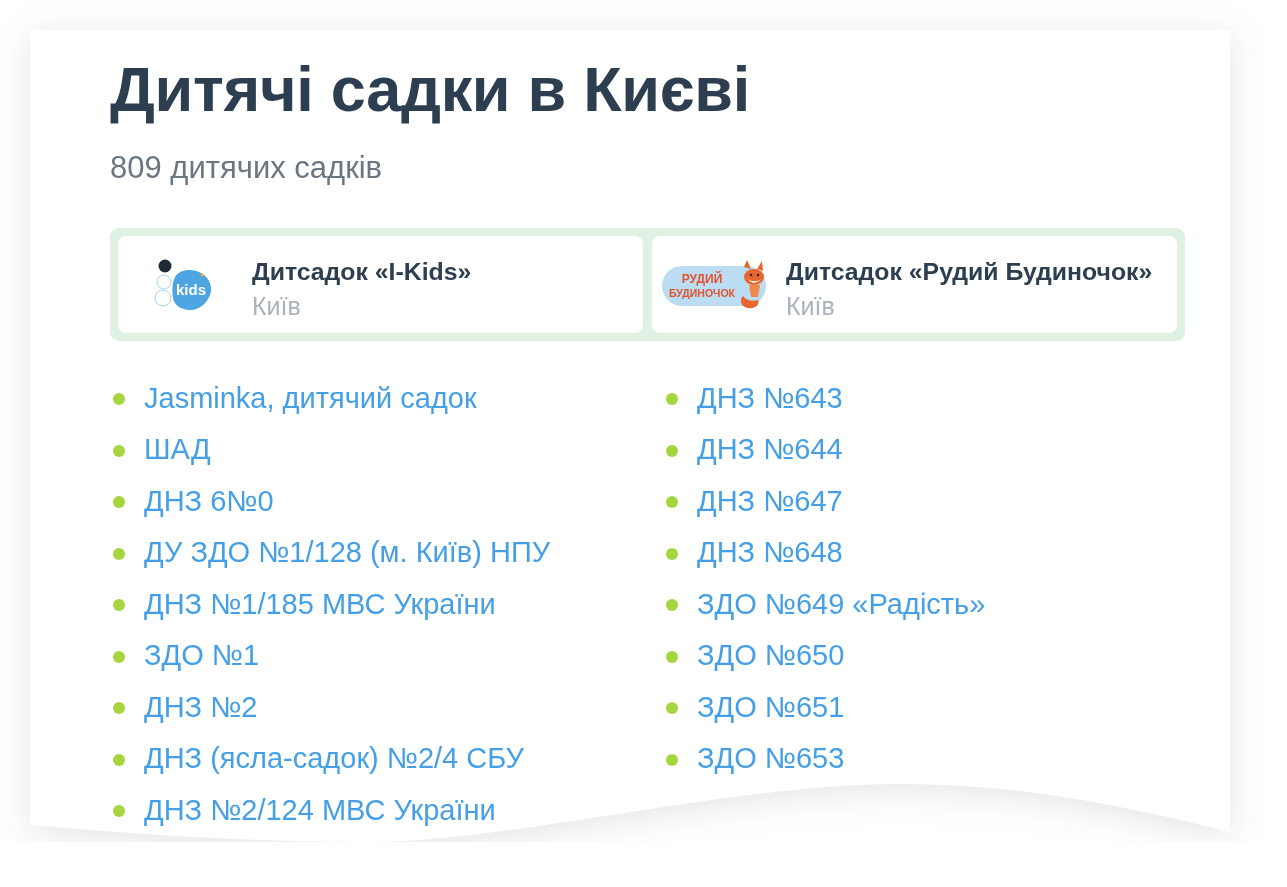 This screenshot has height=887, width=1287. Describe the element at coordinates (209, 501) in the screenshot. I see `kindergarten-link: ДНЗ 6№0` at that location.